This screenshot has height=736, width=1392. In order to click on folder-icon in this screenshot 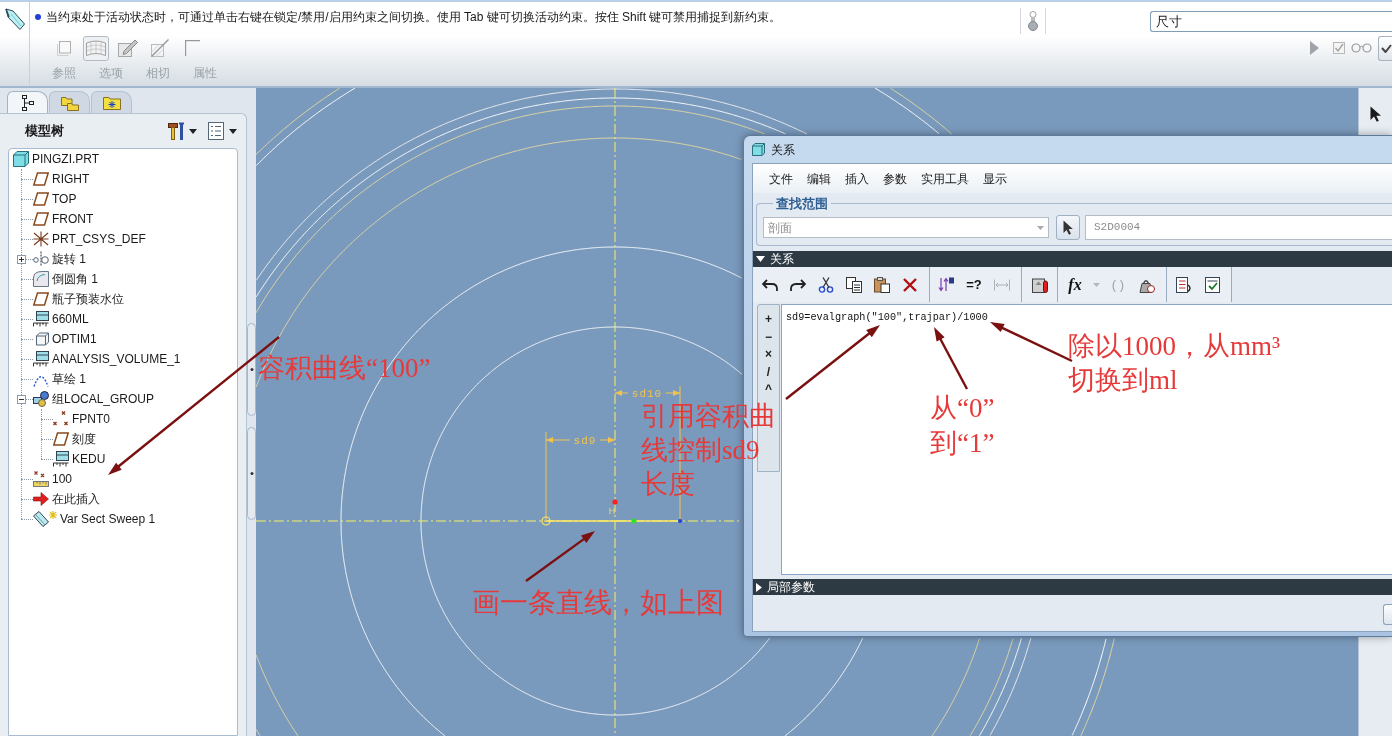, I will do `click(111, 102)`.